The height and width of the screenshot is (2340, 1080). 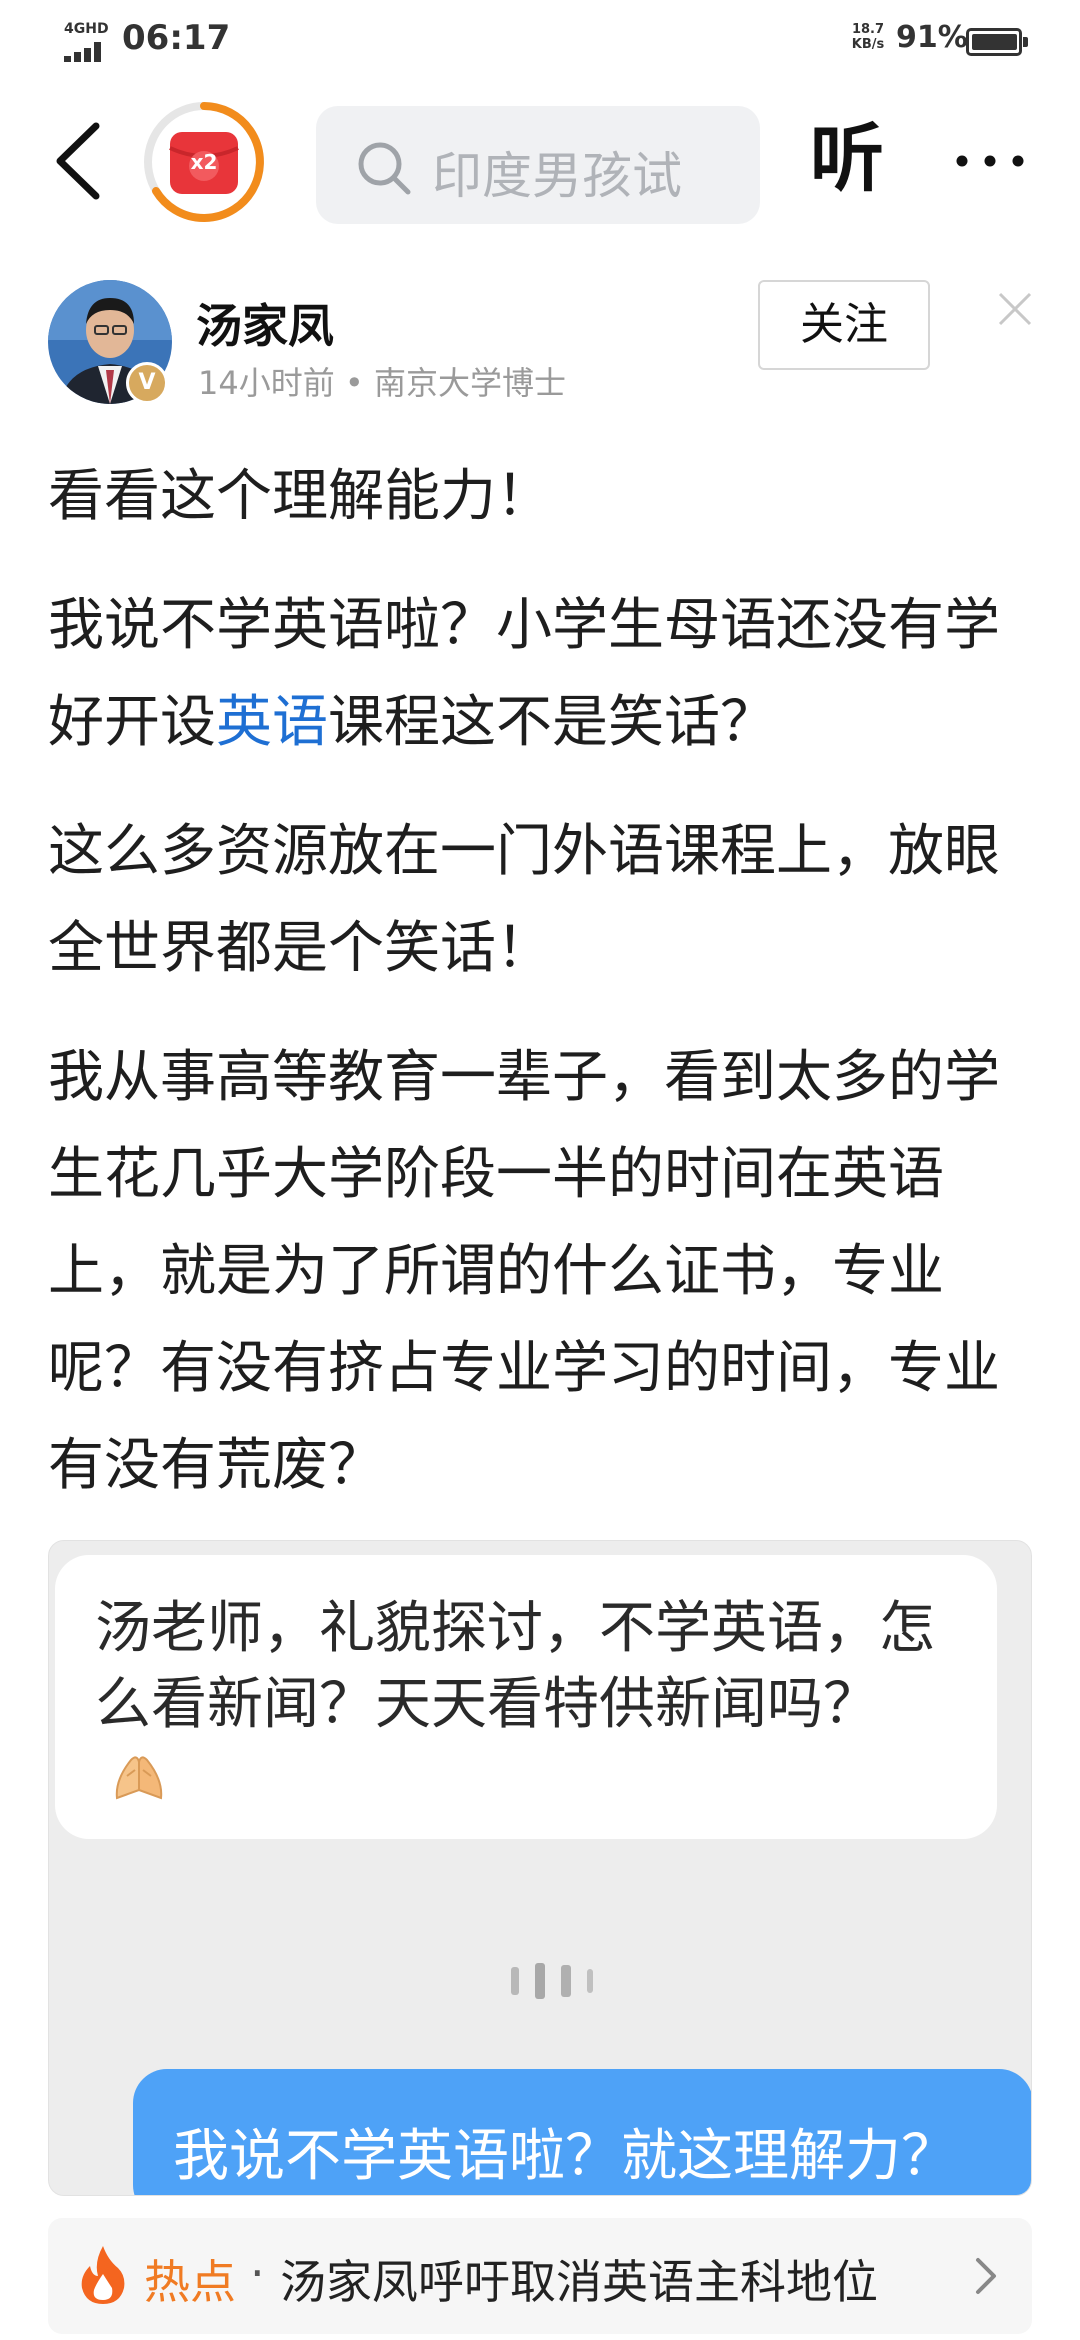 I want to click on network-indicator: 4GHD, so click(x=88, y=42).